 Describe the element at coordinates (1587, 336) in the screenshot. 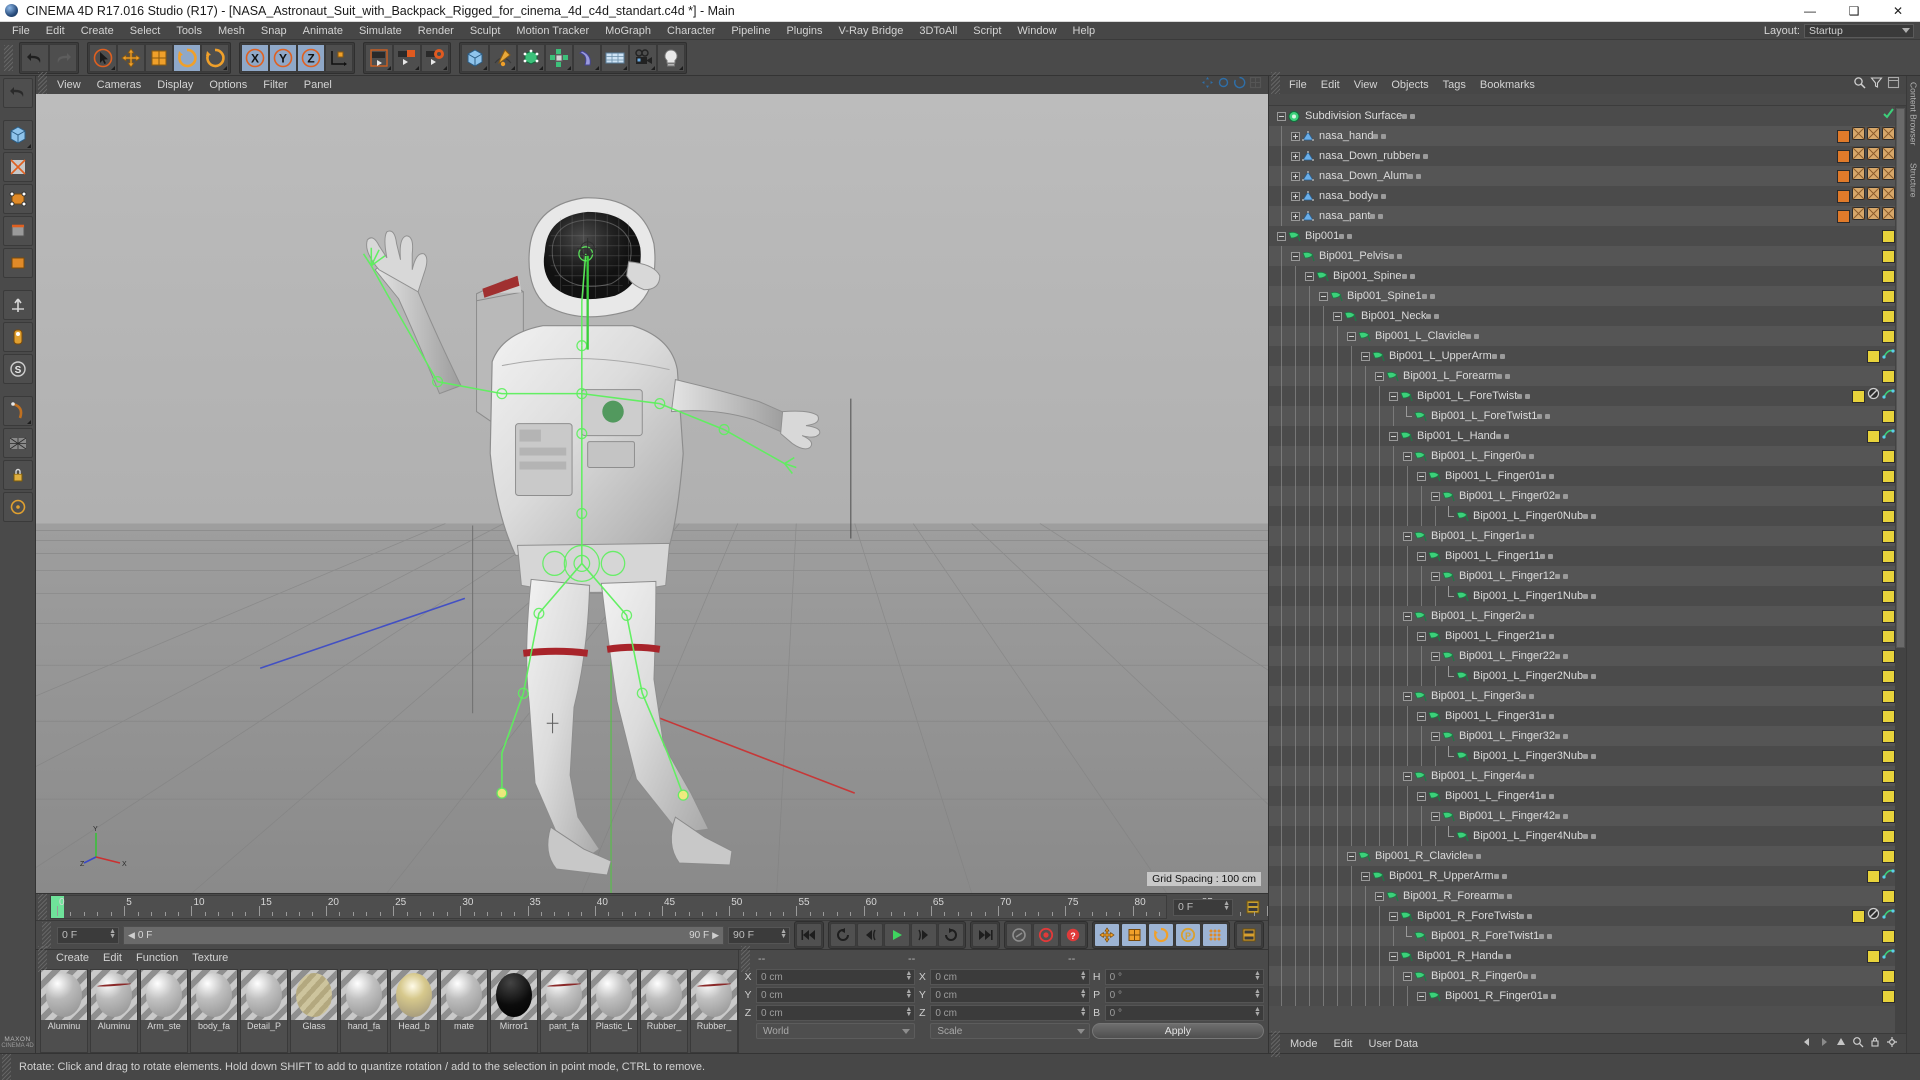

I see `object-tree-row: Bip001_L_Clavicle` at that location.